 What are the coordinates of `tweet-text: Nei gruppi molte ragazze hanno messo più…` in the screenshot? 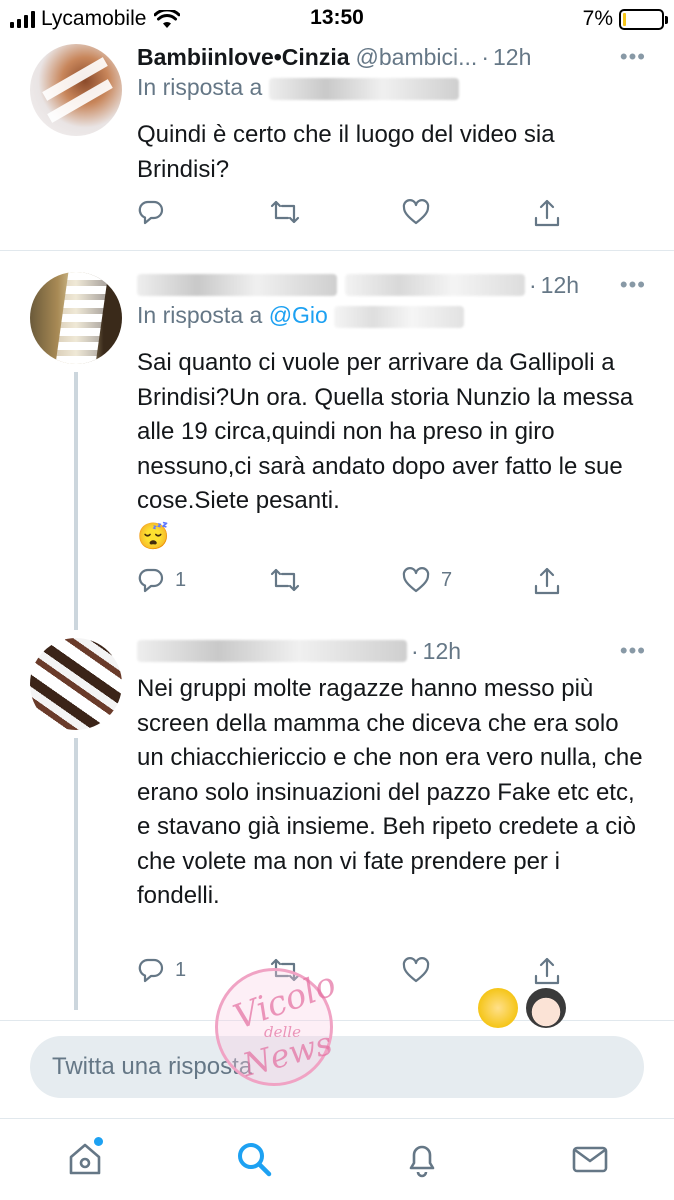 It's located at (390, 792).